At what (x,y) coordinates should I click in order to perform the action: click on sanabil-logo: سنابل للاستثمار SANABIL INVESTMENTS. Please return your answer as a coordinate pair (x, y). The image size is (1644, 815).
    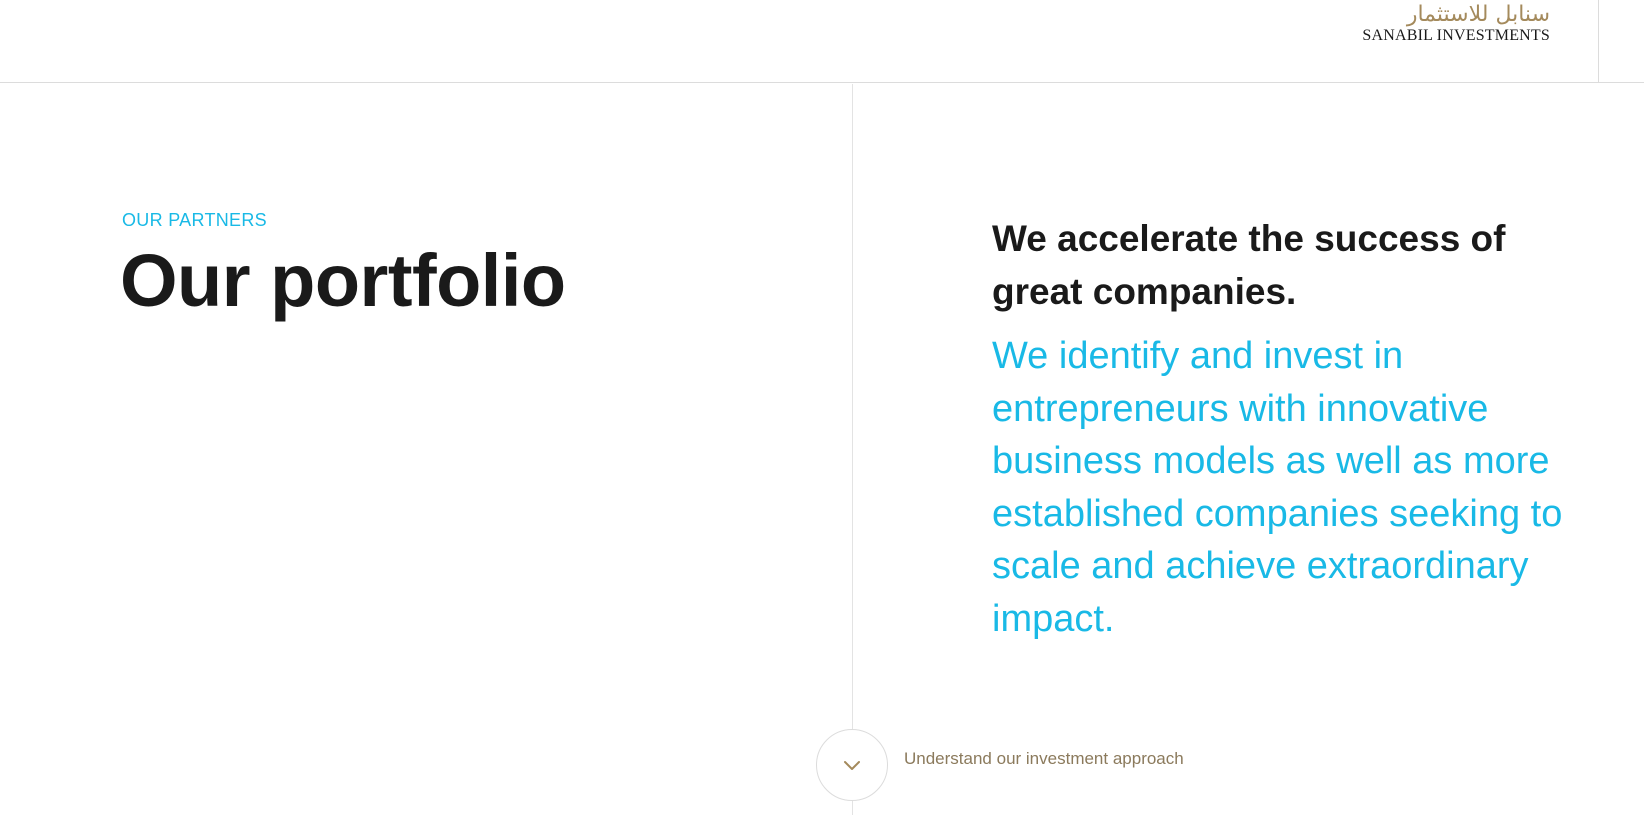
    Looking at the image, I should click on (1425, 24).